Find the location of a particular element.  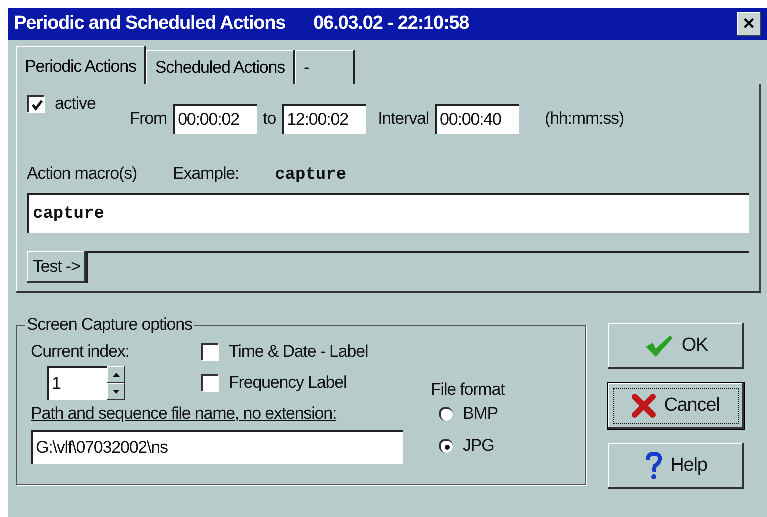

up-arrow-icon is located at coordinates (116, 374).